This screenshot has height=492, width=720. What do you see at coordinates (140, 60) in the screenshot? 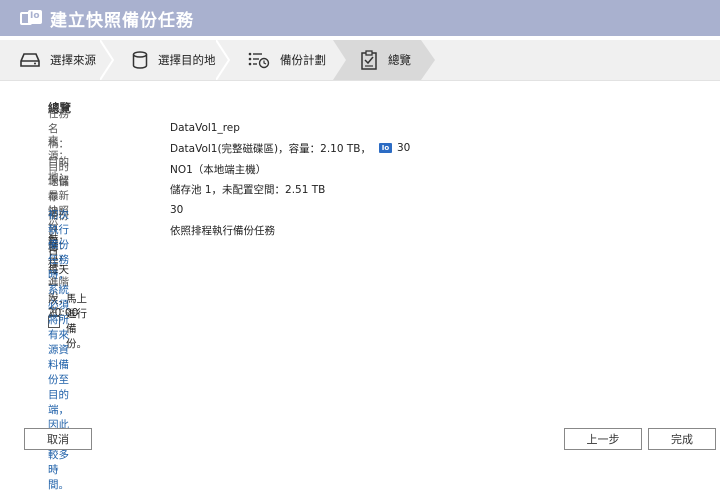
I see `database-icon` at bounding box center [140, 60].